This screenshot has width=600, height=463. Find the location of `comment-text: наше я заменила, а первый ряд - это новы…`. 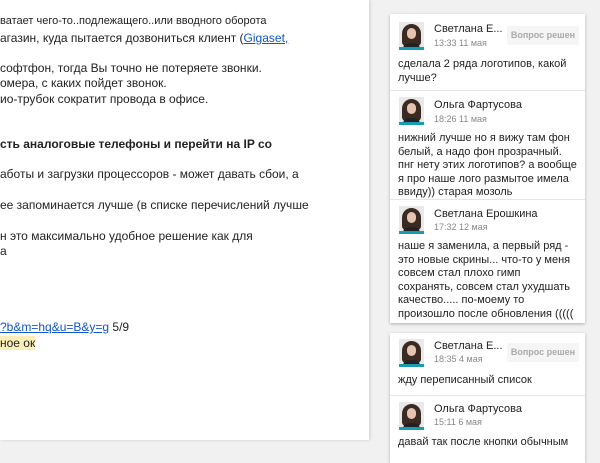

comment-text: наше я заменила, а первый ряд - это новы… is located at coordinates (486, 280).